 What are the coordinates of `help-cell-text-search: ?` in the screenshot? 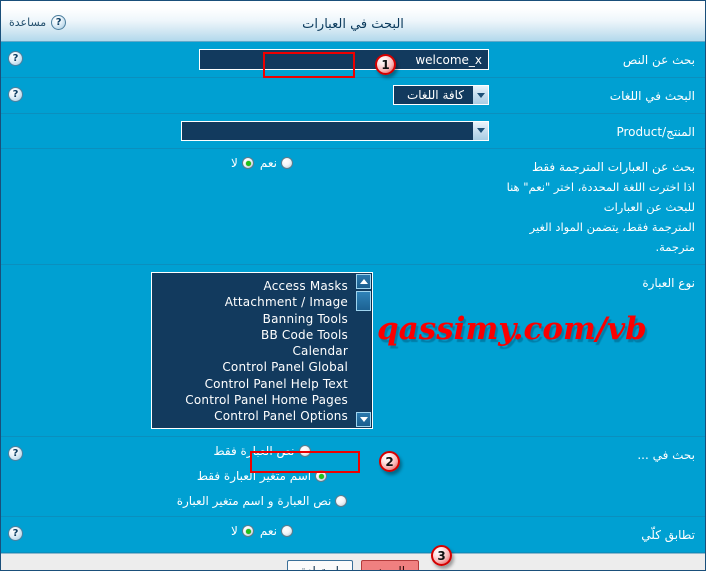 It's located at (15, 54).